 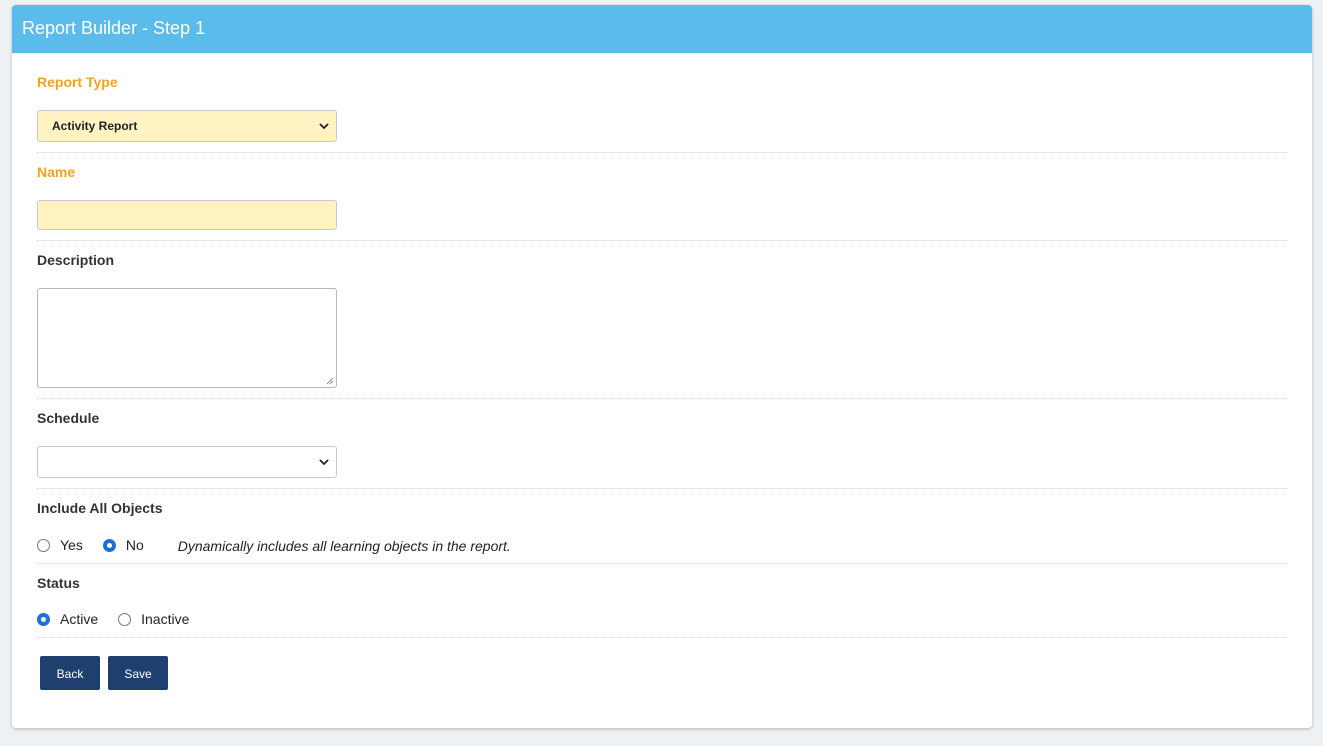 I want to click on schedule-section: Schedule, so click(x=662, y=444).